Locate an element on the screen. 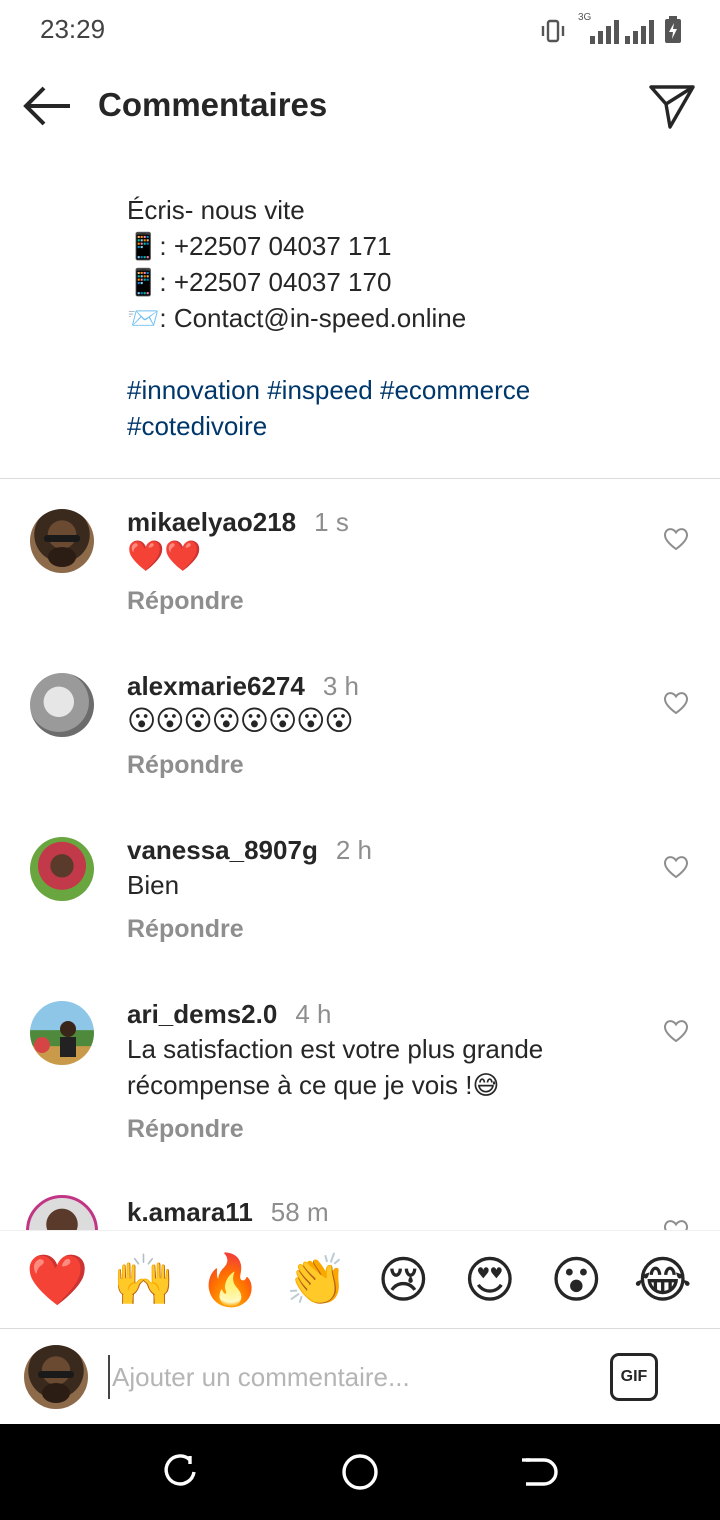  emoji-sad: 😢 is located at coordinates (403, 1280).